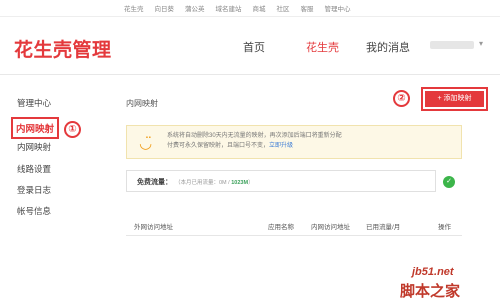 The height and width of the screenshot is (304, 500). Describe the element at coordinates (142, 103) in the screenshot. I see `page-title: 内网映射` at that location.